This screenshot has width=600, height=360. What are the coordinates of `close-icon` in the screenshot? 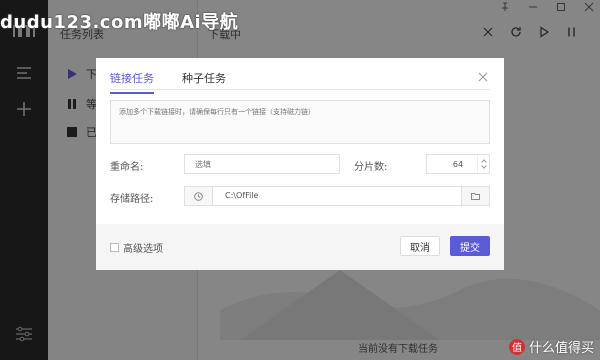 It's located at (483, 77).